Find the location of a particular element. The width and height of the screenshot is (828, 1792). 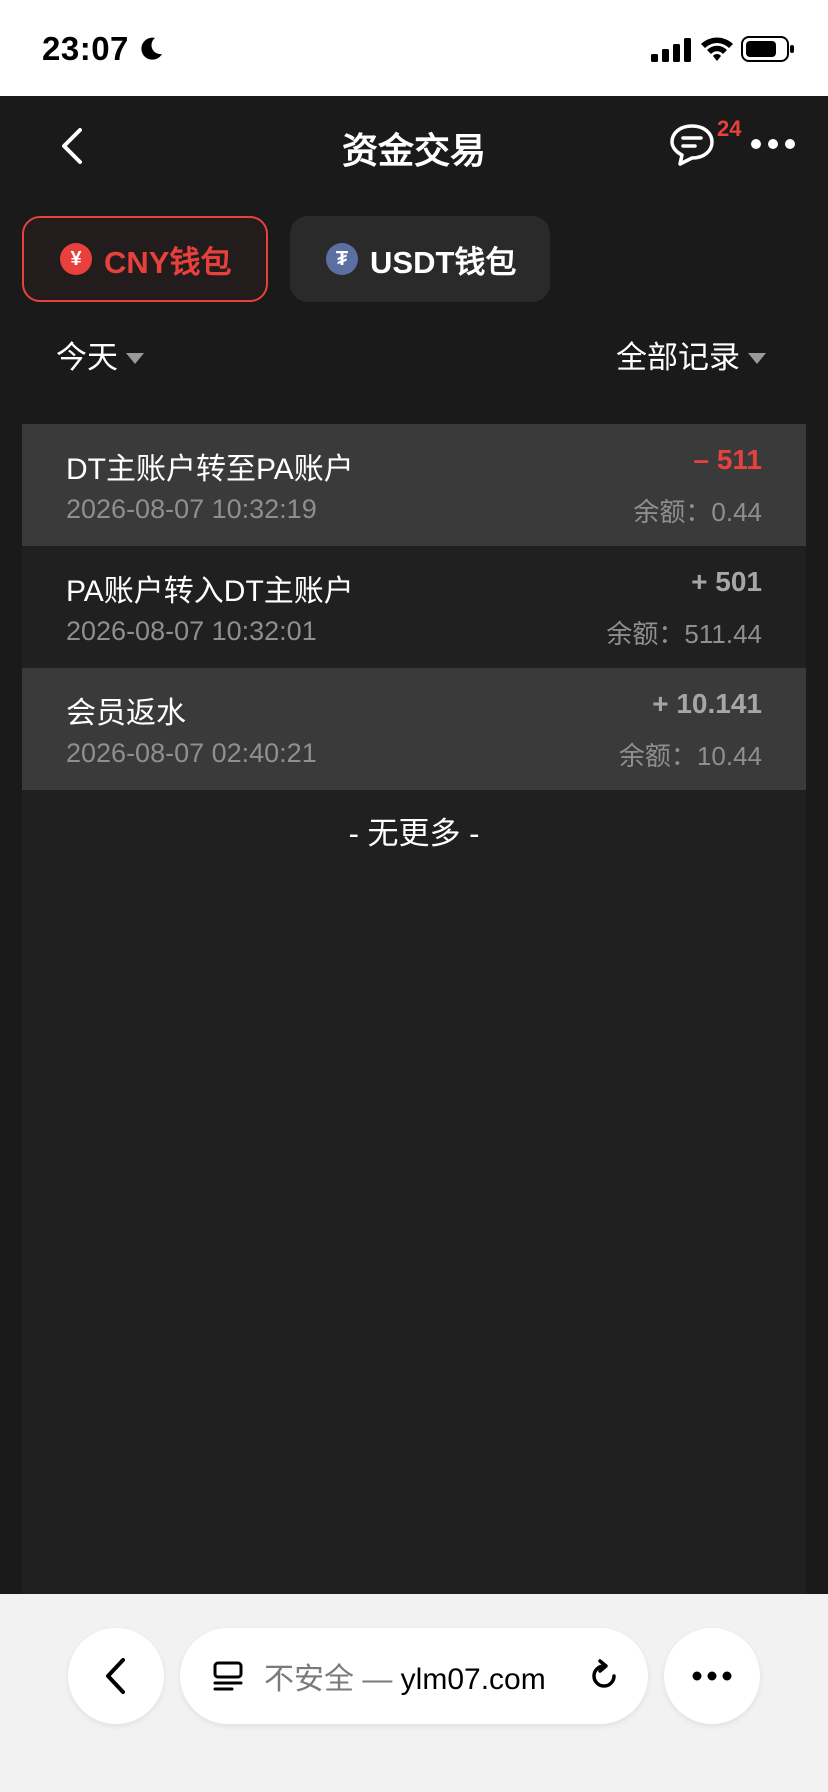

message-icon is located at coordinates (692, 145).